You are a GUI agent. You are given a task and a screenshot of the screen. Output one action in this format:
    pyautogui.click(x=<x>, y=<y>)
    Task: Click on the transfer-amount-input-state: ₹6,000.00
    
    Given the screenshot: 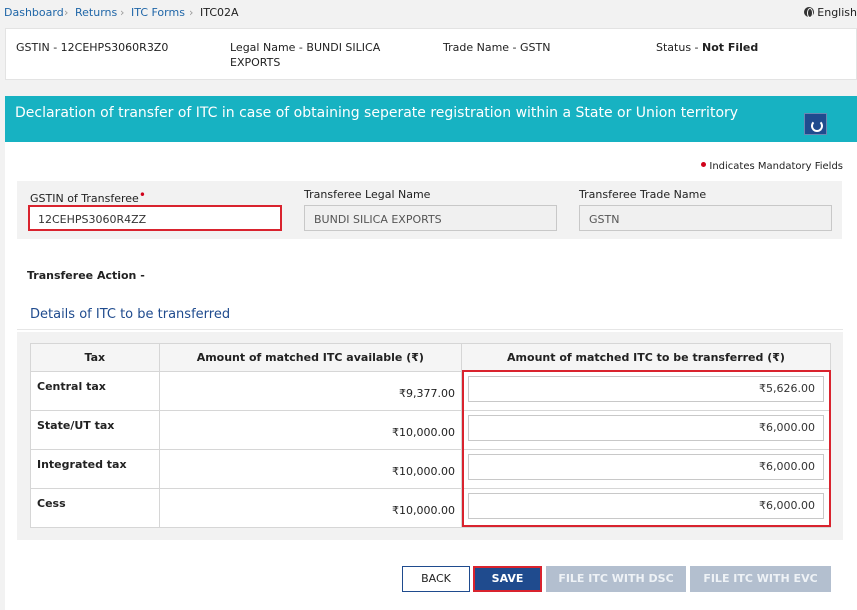 What is the action you would take?
    pyautogui.click(x=645, y=428)
    